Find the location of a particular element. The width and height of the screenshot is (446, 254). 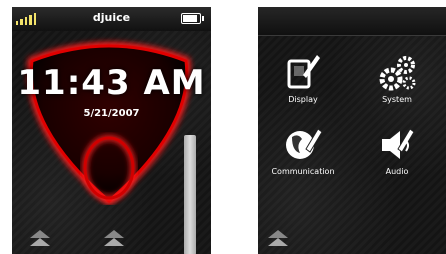

menu-item-display: Display is located at coordinates (303, 77).